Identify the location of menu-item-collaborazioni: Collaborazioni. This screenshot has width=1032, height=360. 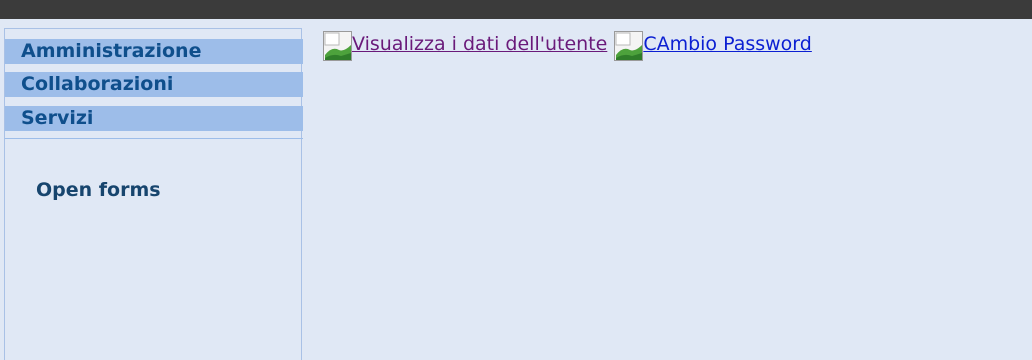
(154, 84).